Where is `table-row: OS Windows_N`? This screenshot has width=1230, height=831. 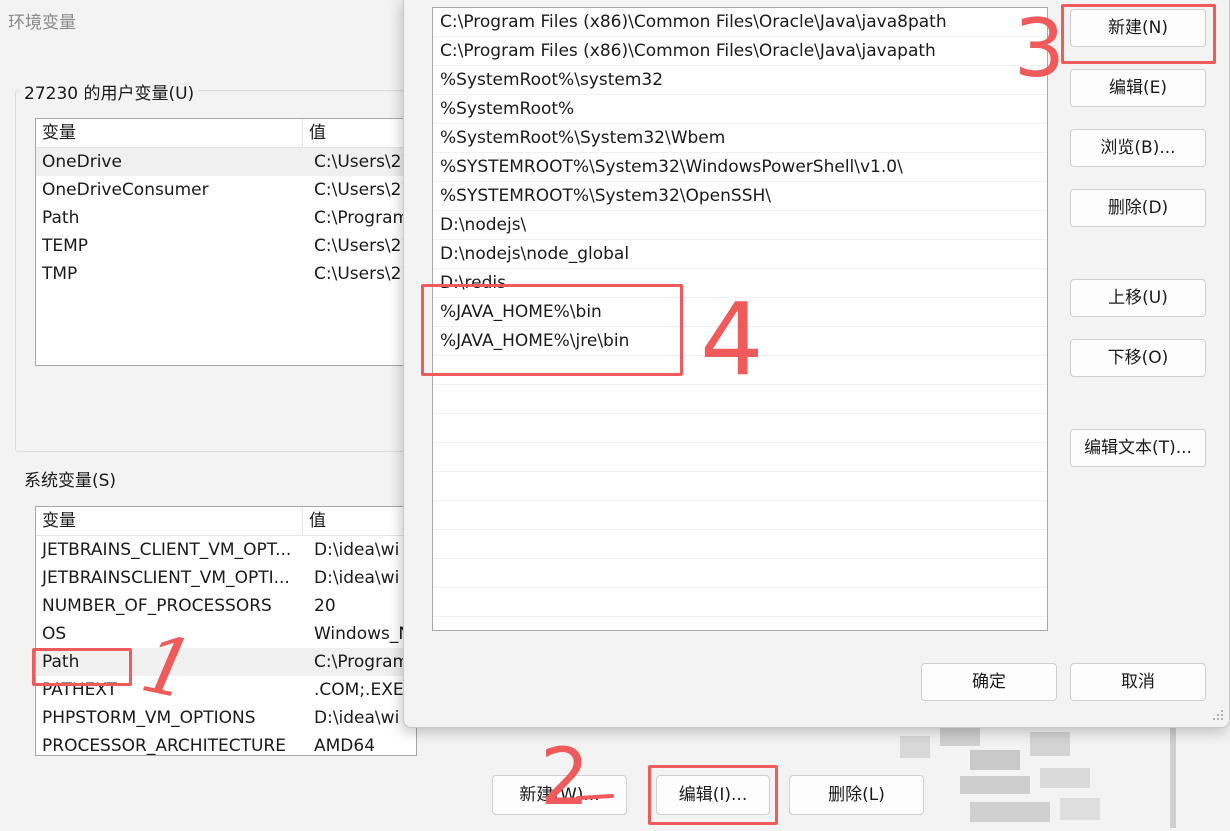
table-row: OS Windows_N is located at coordinates (226, 634).